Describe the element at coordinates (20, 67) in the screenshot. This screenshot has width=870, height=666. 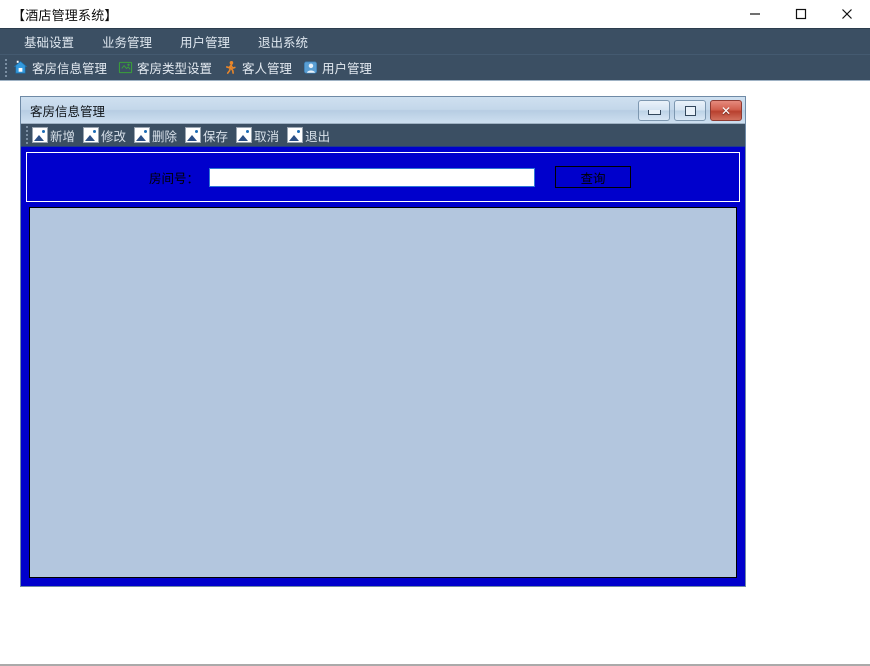
I see `house-icon` at that location.